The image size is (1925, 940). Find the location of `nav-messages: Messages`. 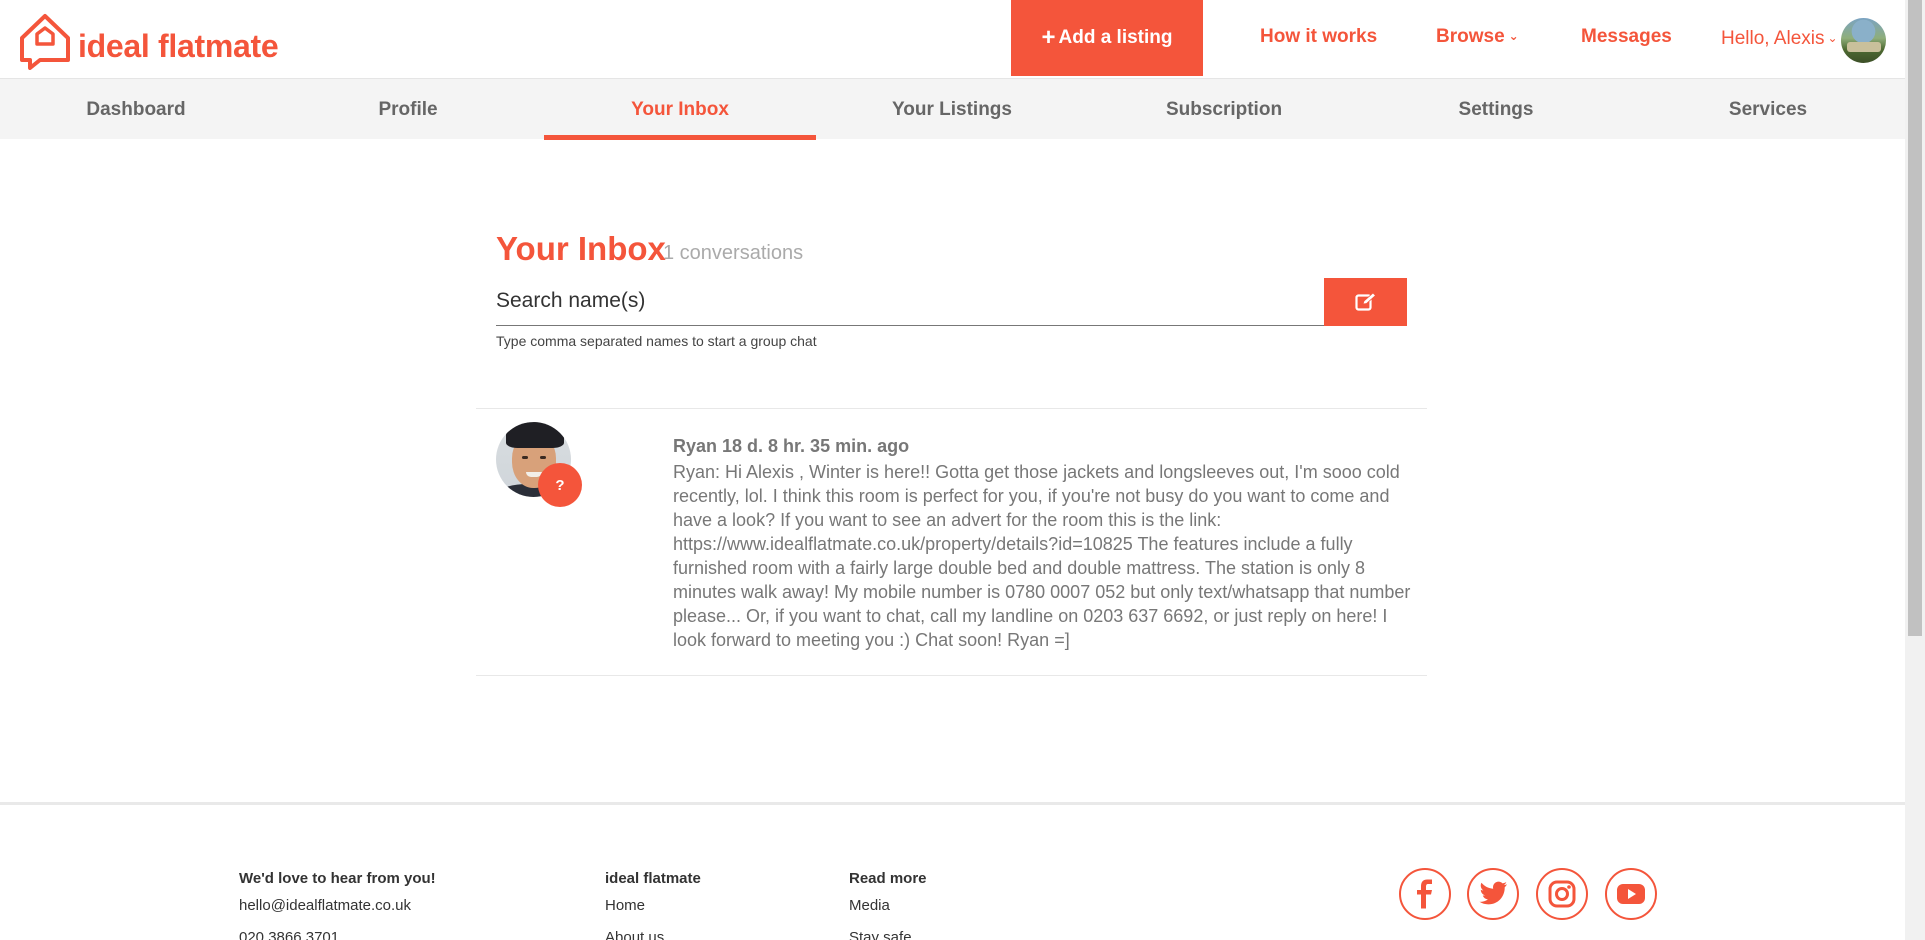

nav-messages: Messages is located at coordinates (1626, 37).